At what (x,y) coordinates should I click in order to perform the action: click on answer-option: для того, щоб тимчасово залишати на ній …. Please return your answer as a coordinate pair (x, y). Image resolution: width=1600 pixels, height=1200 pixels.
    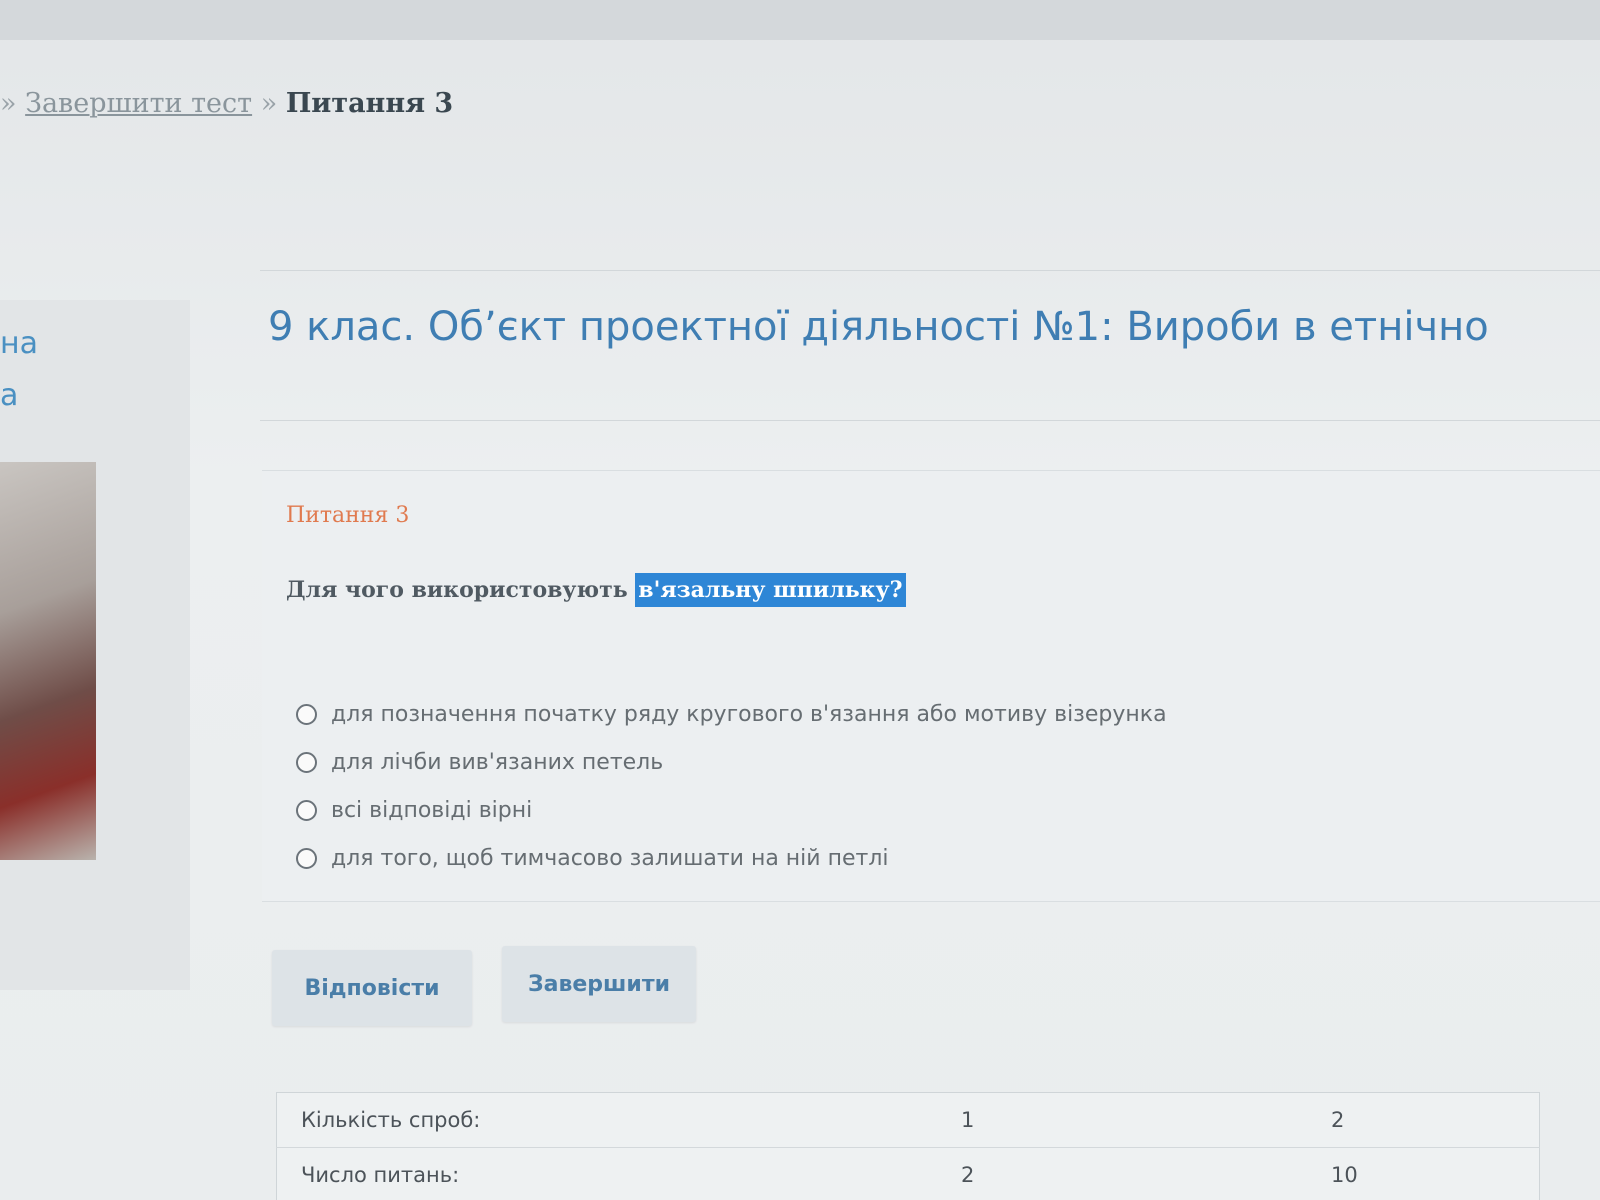
    Looking at the image, I should click on (731, 858).